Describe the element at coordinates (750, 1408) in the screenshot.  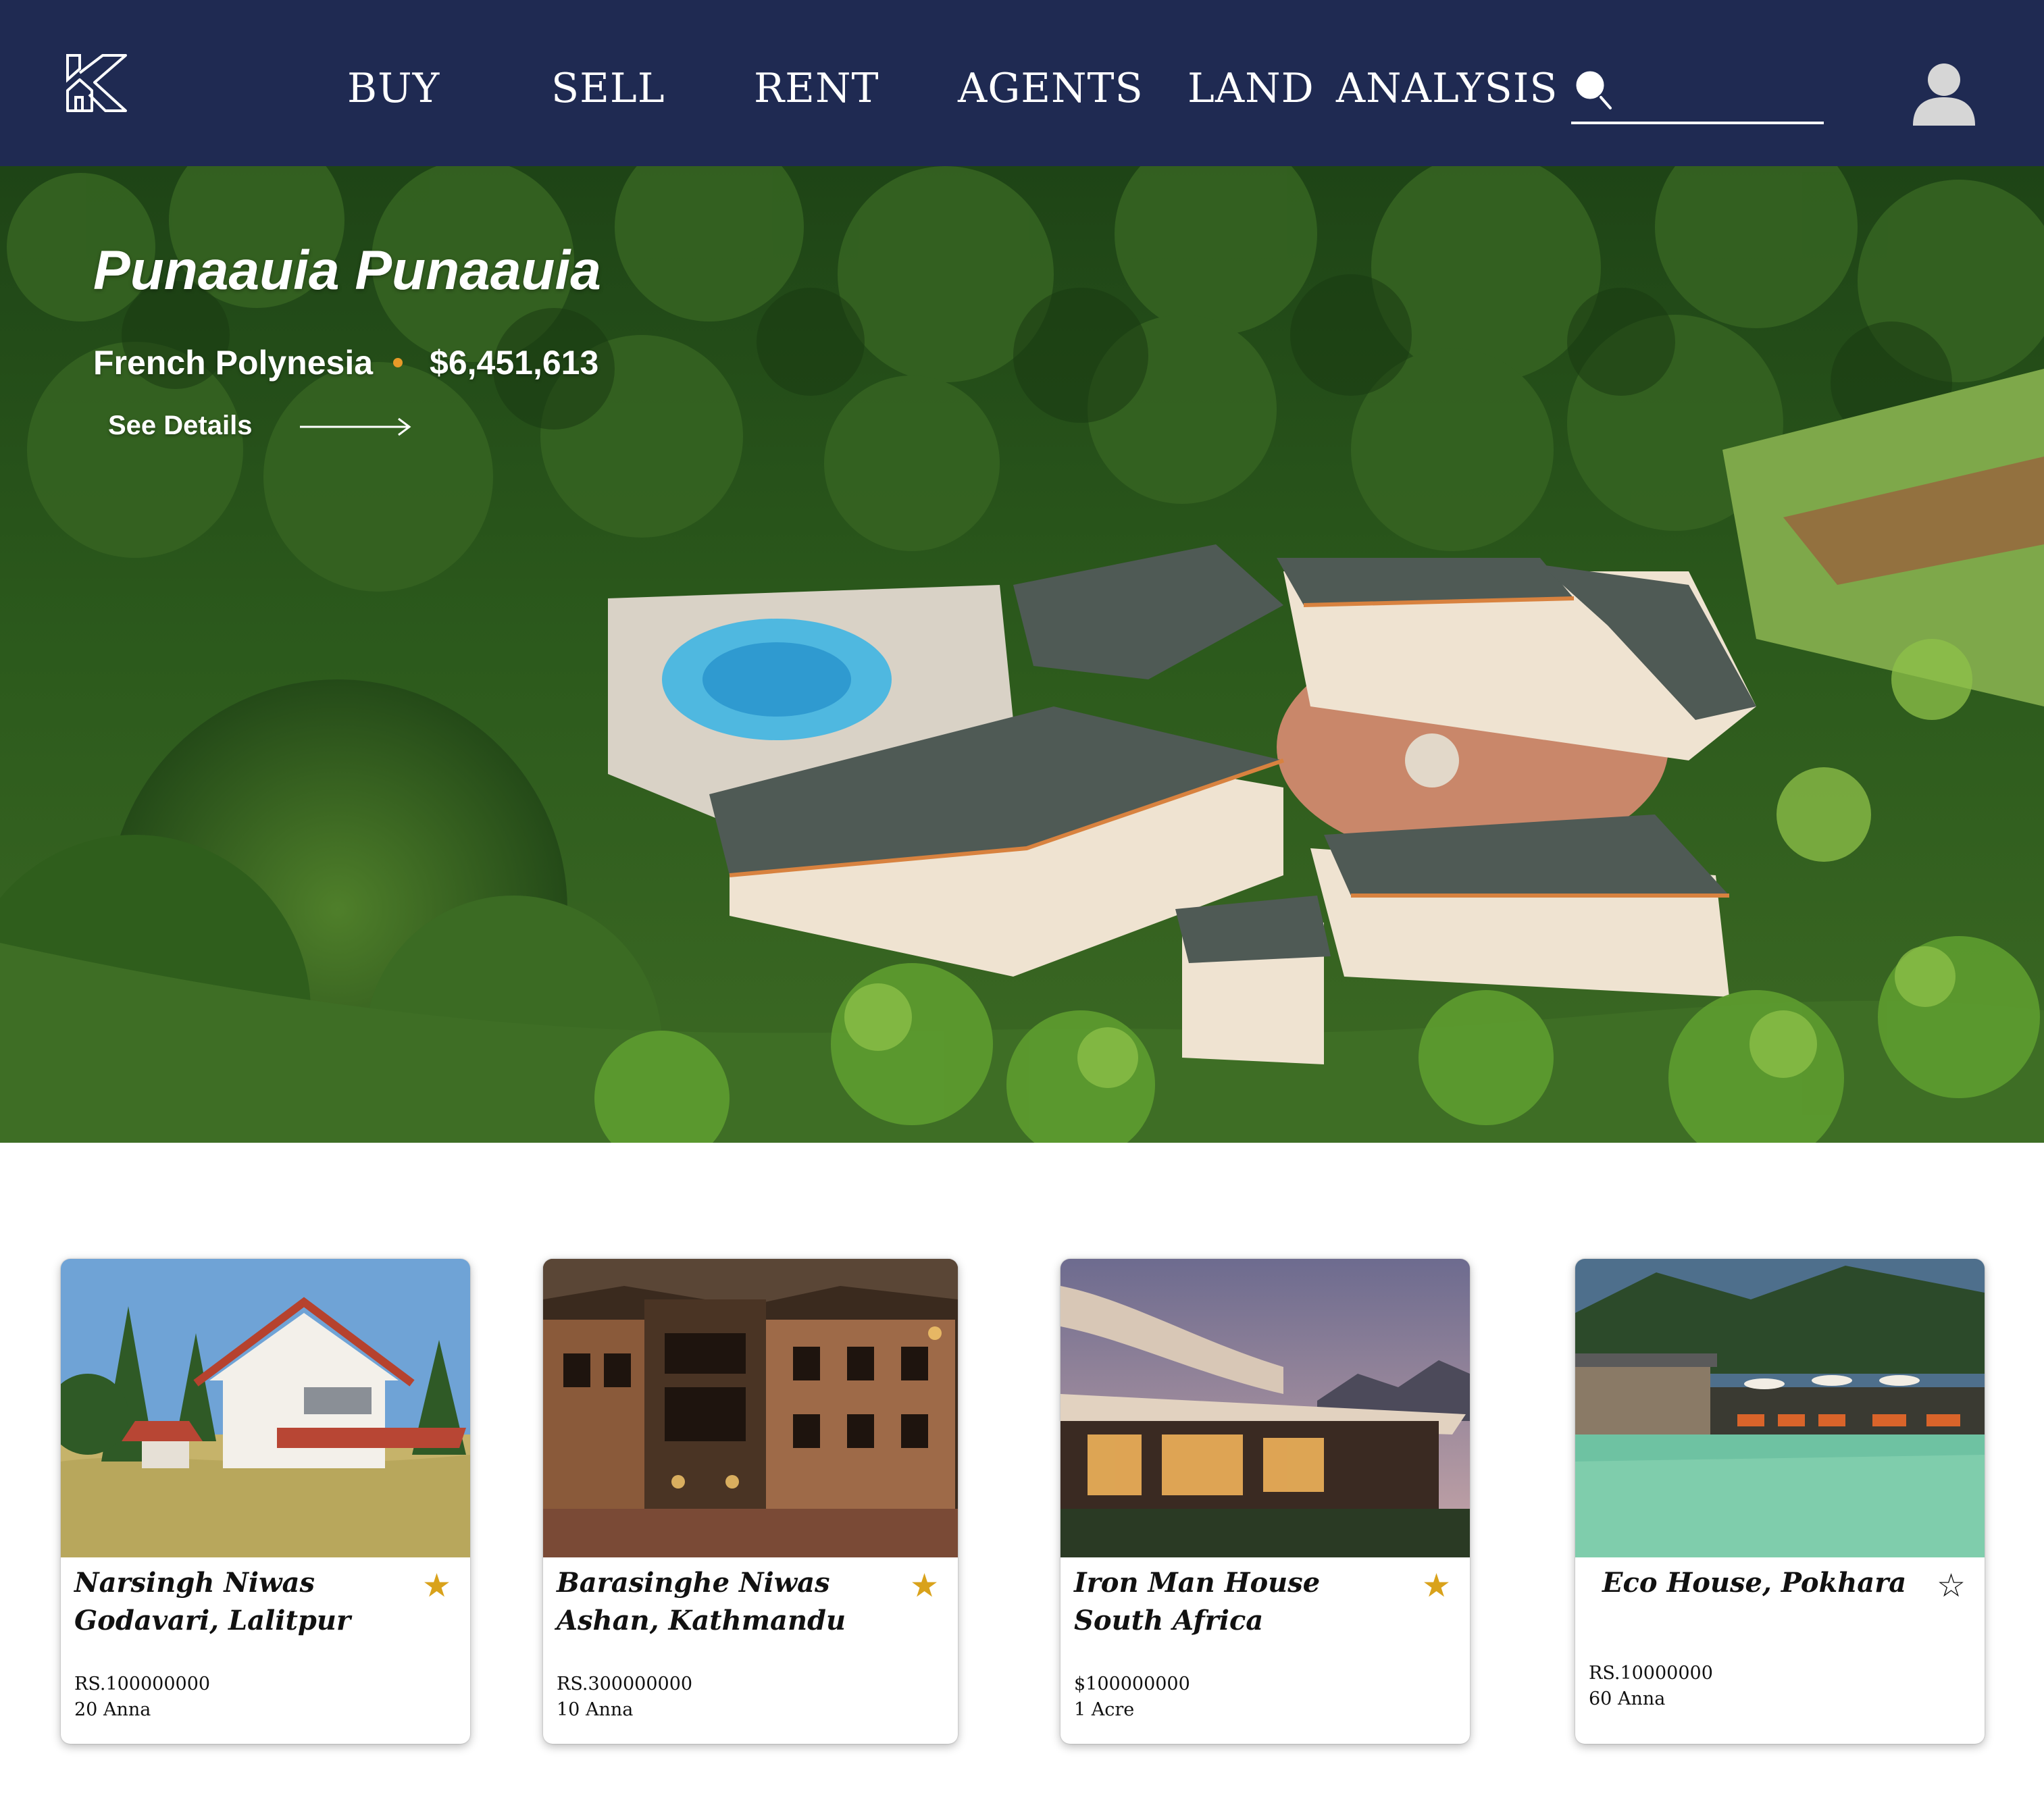
I see `listing-photo-courtyard` at that location.